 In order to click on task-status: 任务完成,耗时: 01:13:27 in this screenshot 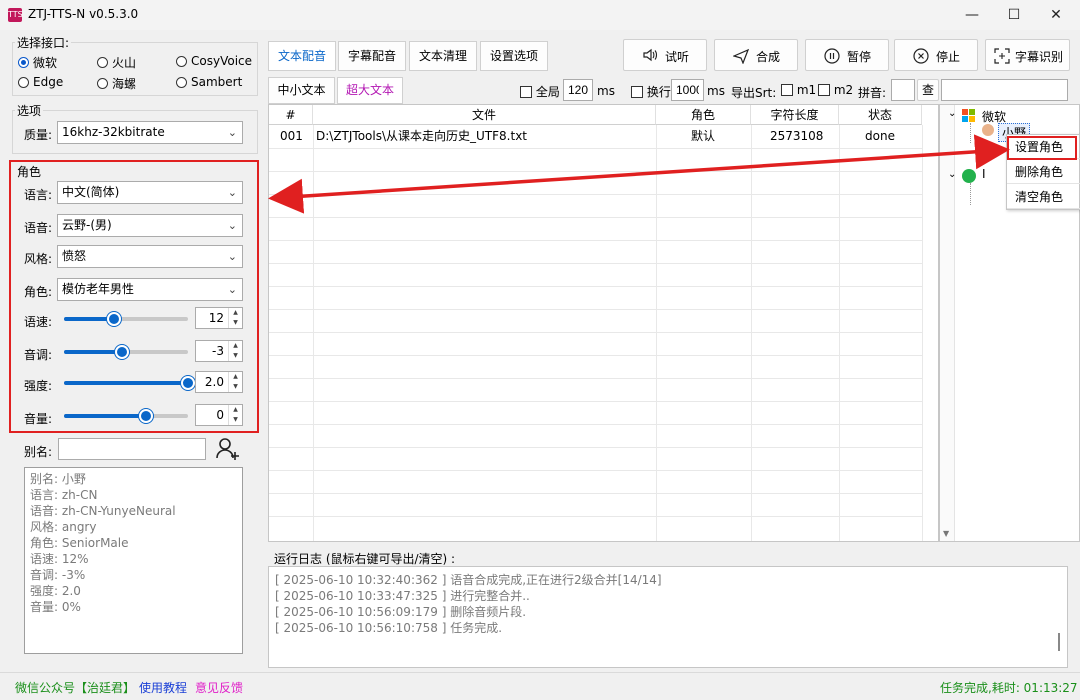, I will do `click(1009, 688)`.